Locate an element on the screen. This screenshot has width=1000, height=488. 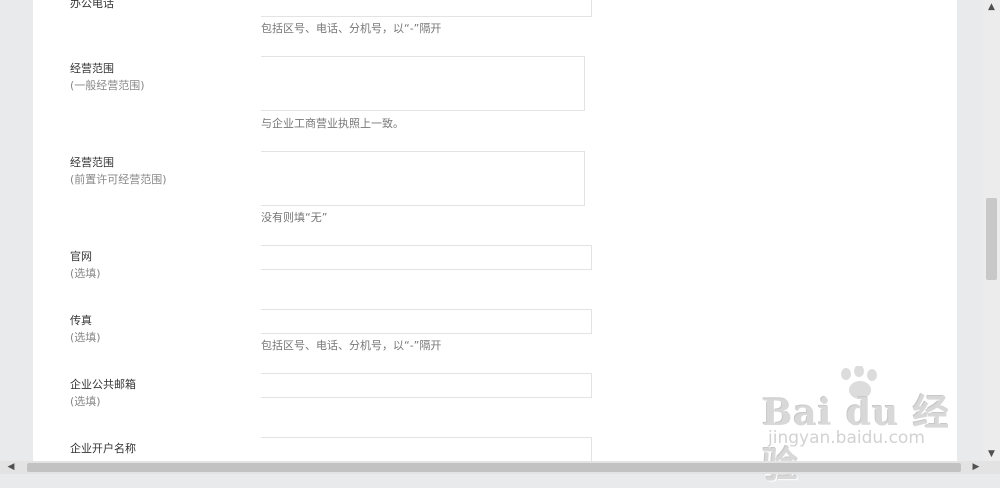
horizontal-scroll-thumb is located at coordinates (494, 467).